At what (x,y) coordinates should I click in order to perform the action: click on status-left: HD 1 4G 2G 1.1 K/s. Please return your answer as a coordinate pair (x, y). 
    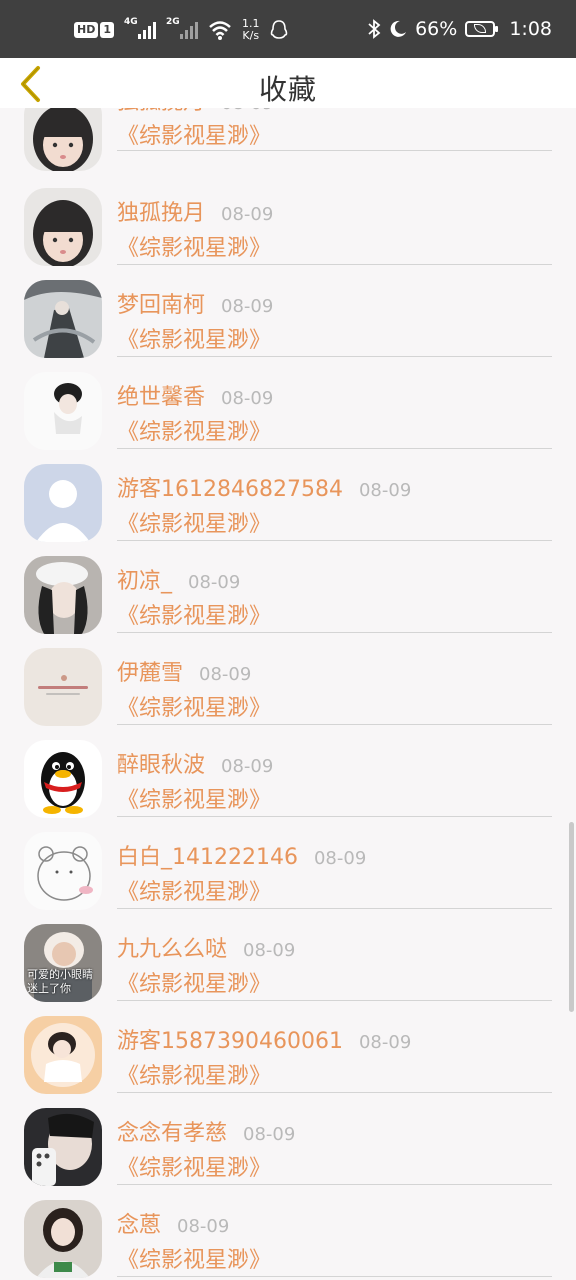
    Looking at the image, I should click on (181, 29).